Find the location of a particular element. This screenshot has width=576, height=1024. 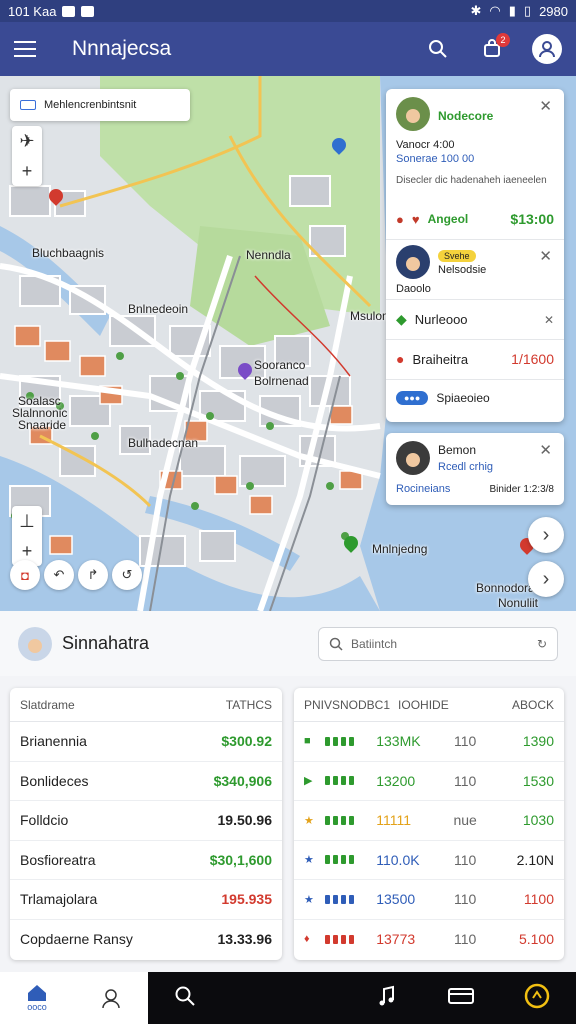

row-total: 1530 is located at coordinates (538, 780).